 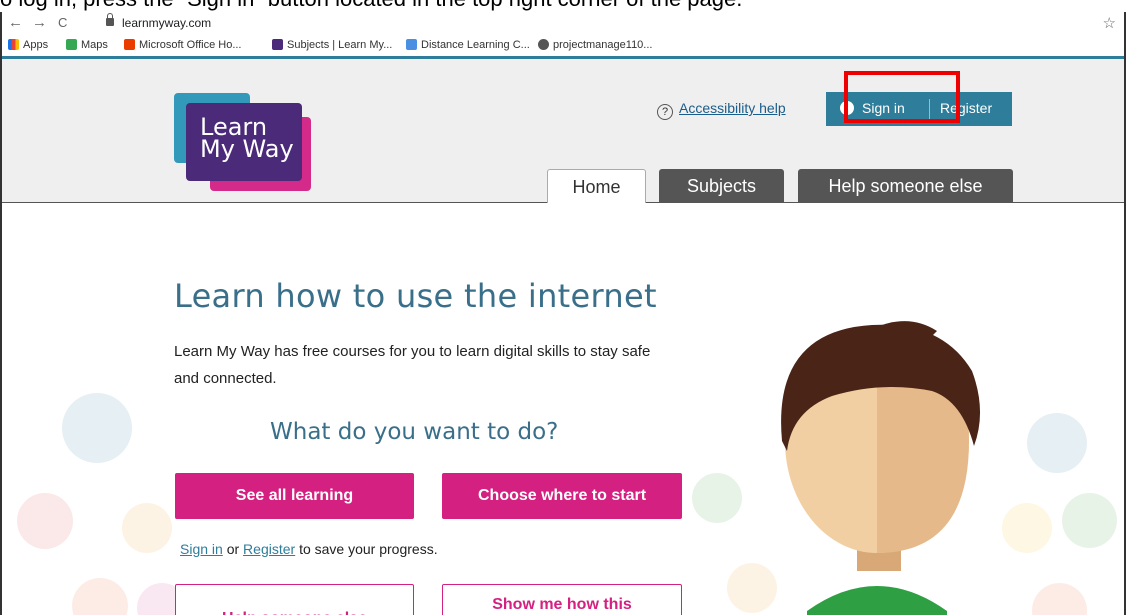 What do you see at coordinates (97, 428) in the screenshot?
I see `wifi-bubble-icon` at bounding box center [97, 428].